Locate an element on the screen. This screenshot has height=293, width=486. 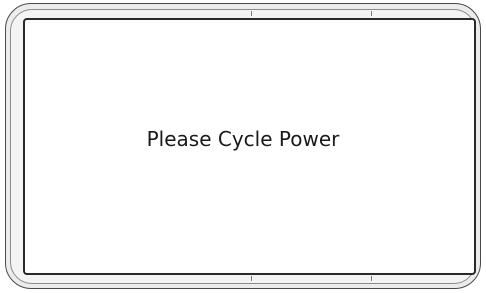
bezel-tick-top-right is located at coordinates (371, 13).